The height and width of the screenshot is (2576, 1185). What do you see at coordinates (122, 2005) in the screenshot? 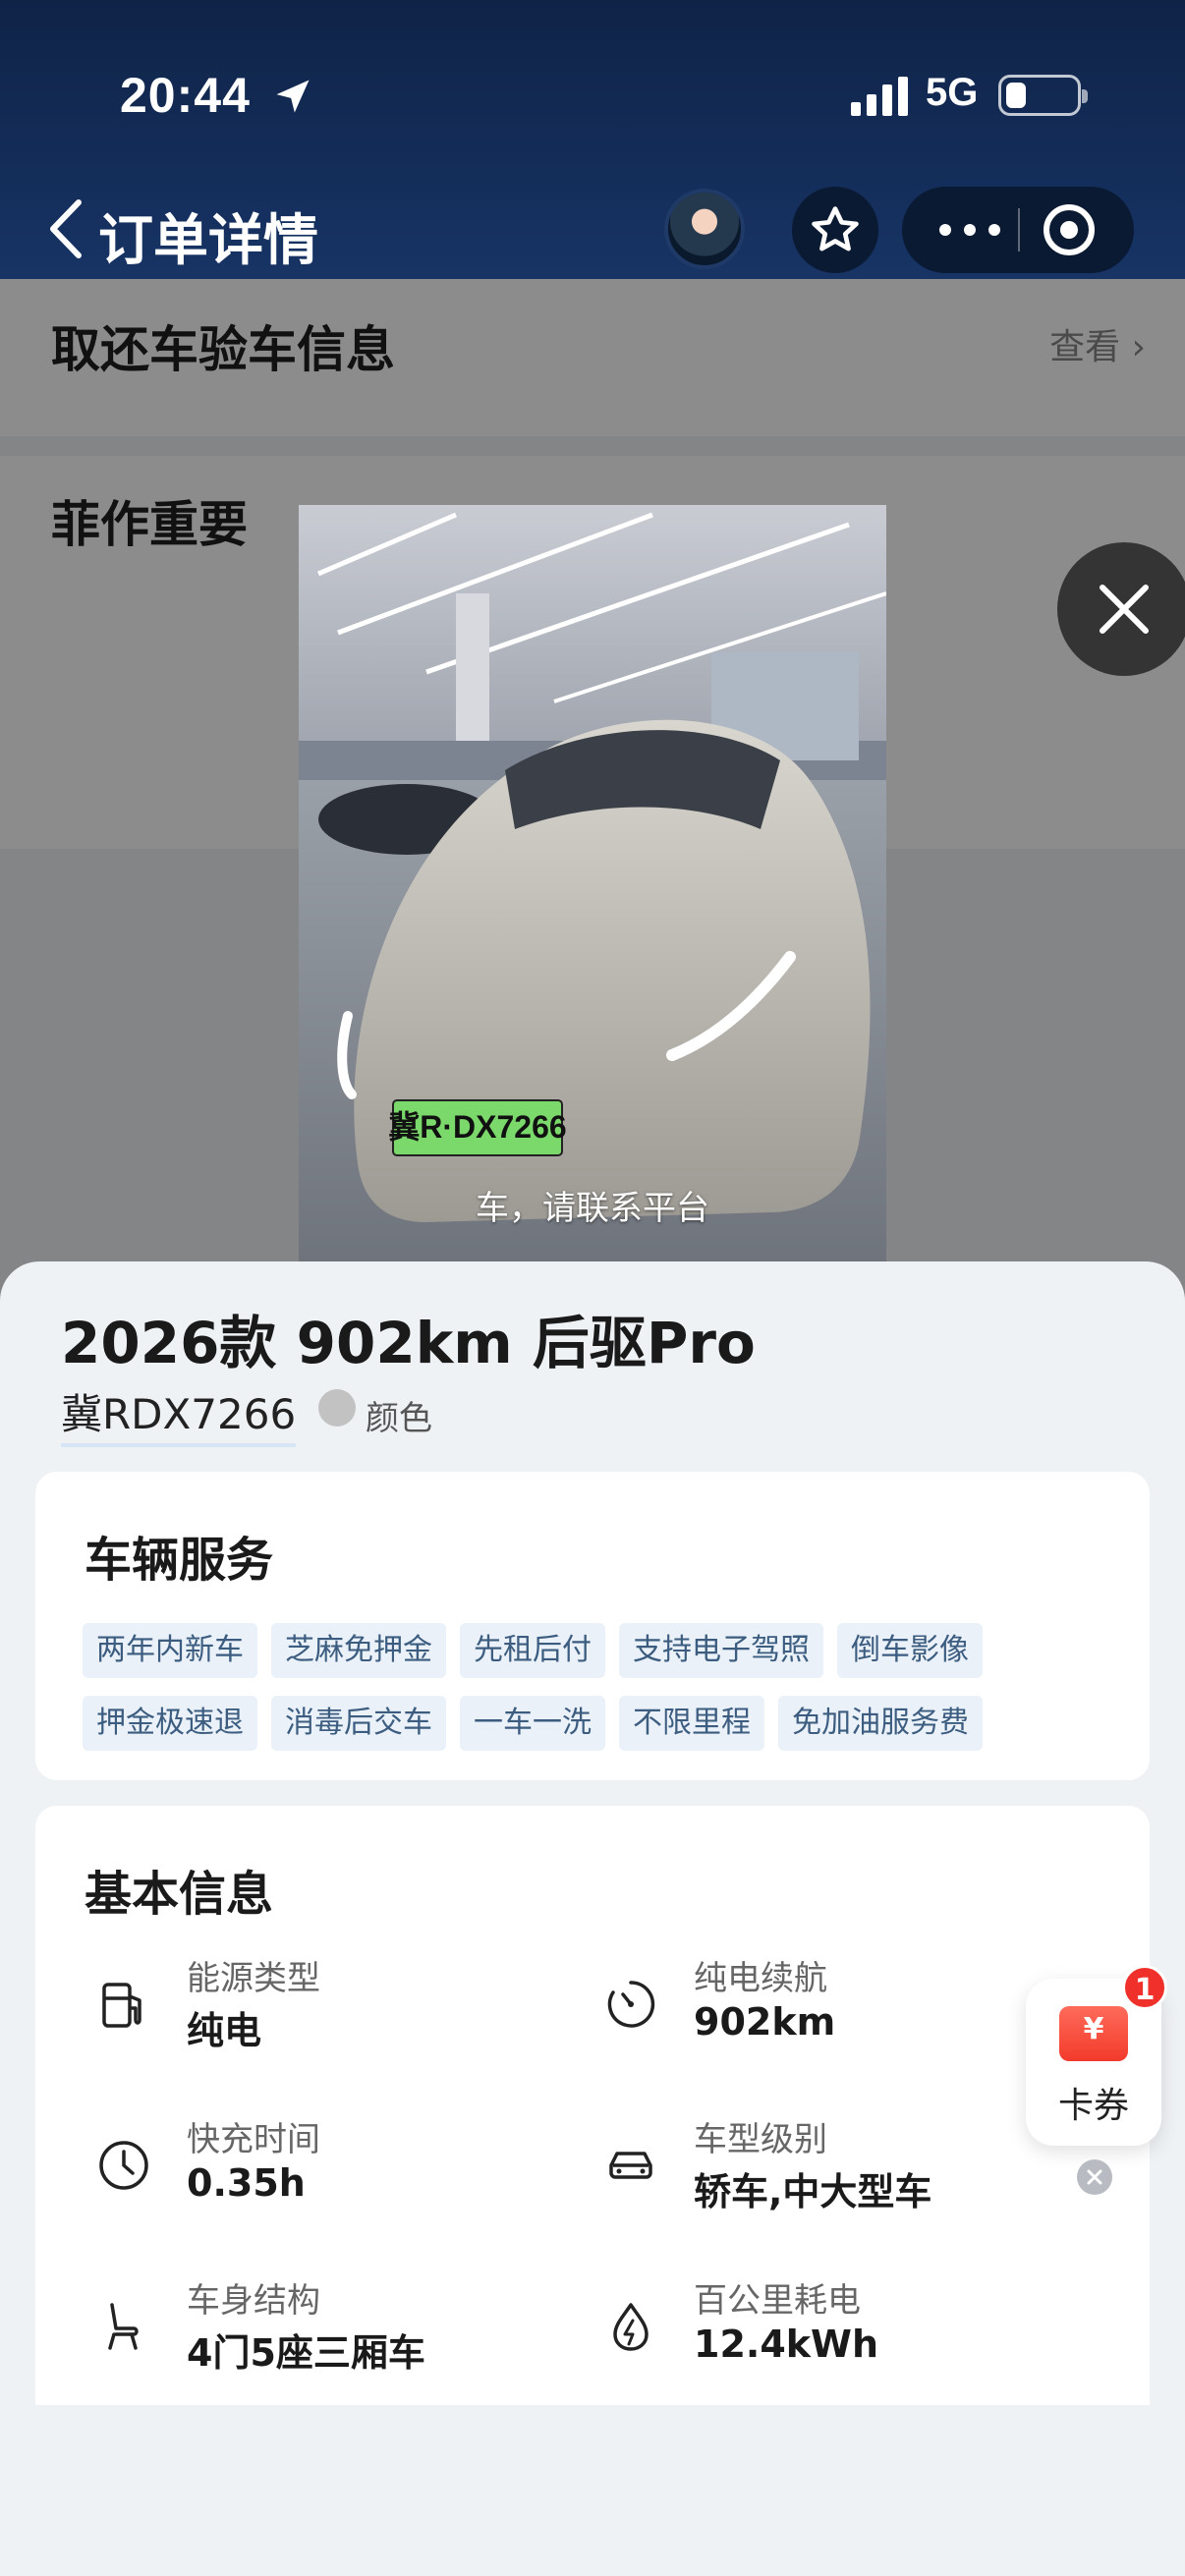
I see `fuel-pump-icon` at bounding box center [122, 2005].